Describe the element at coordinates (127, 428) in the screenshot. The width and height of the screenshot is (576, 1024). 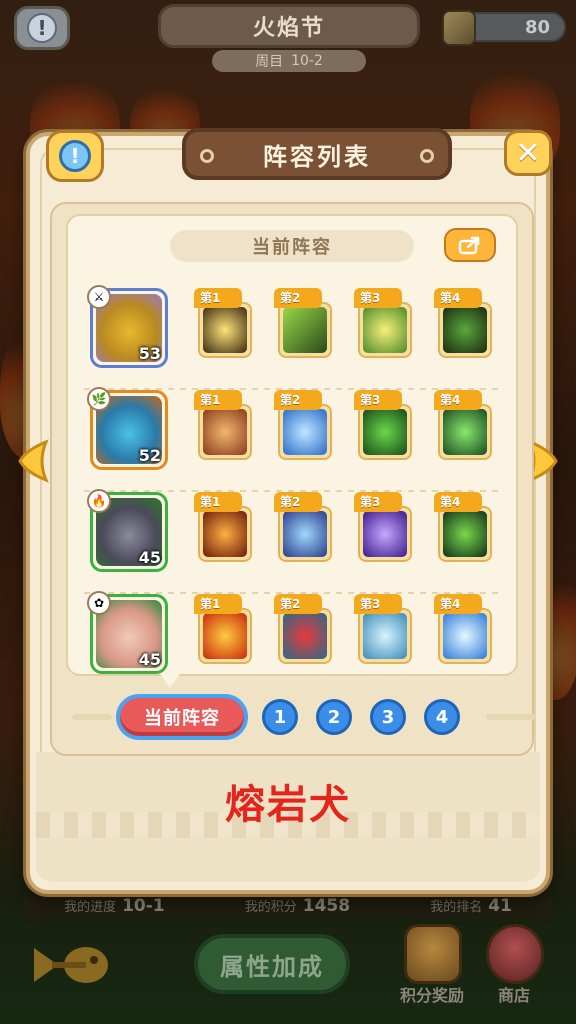
I see `hero-portrait: 🌿 52` at that location.